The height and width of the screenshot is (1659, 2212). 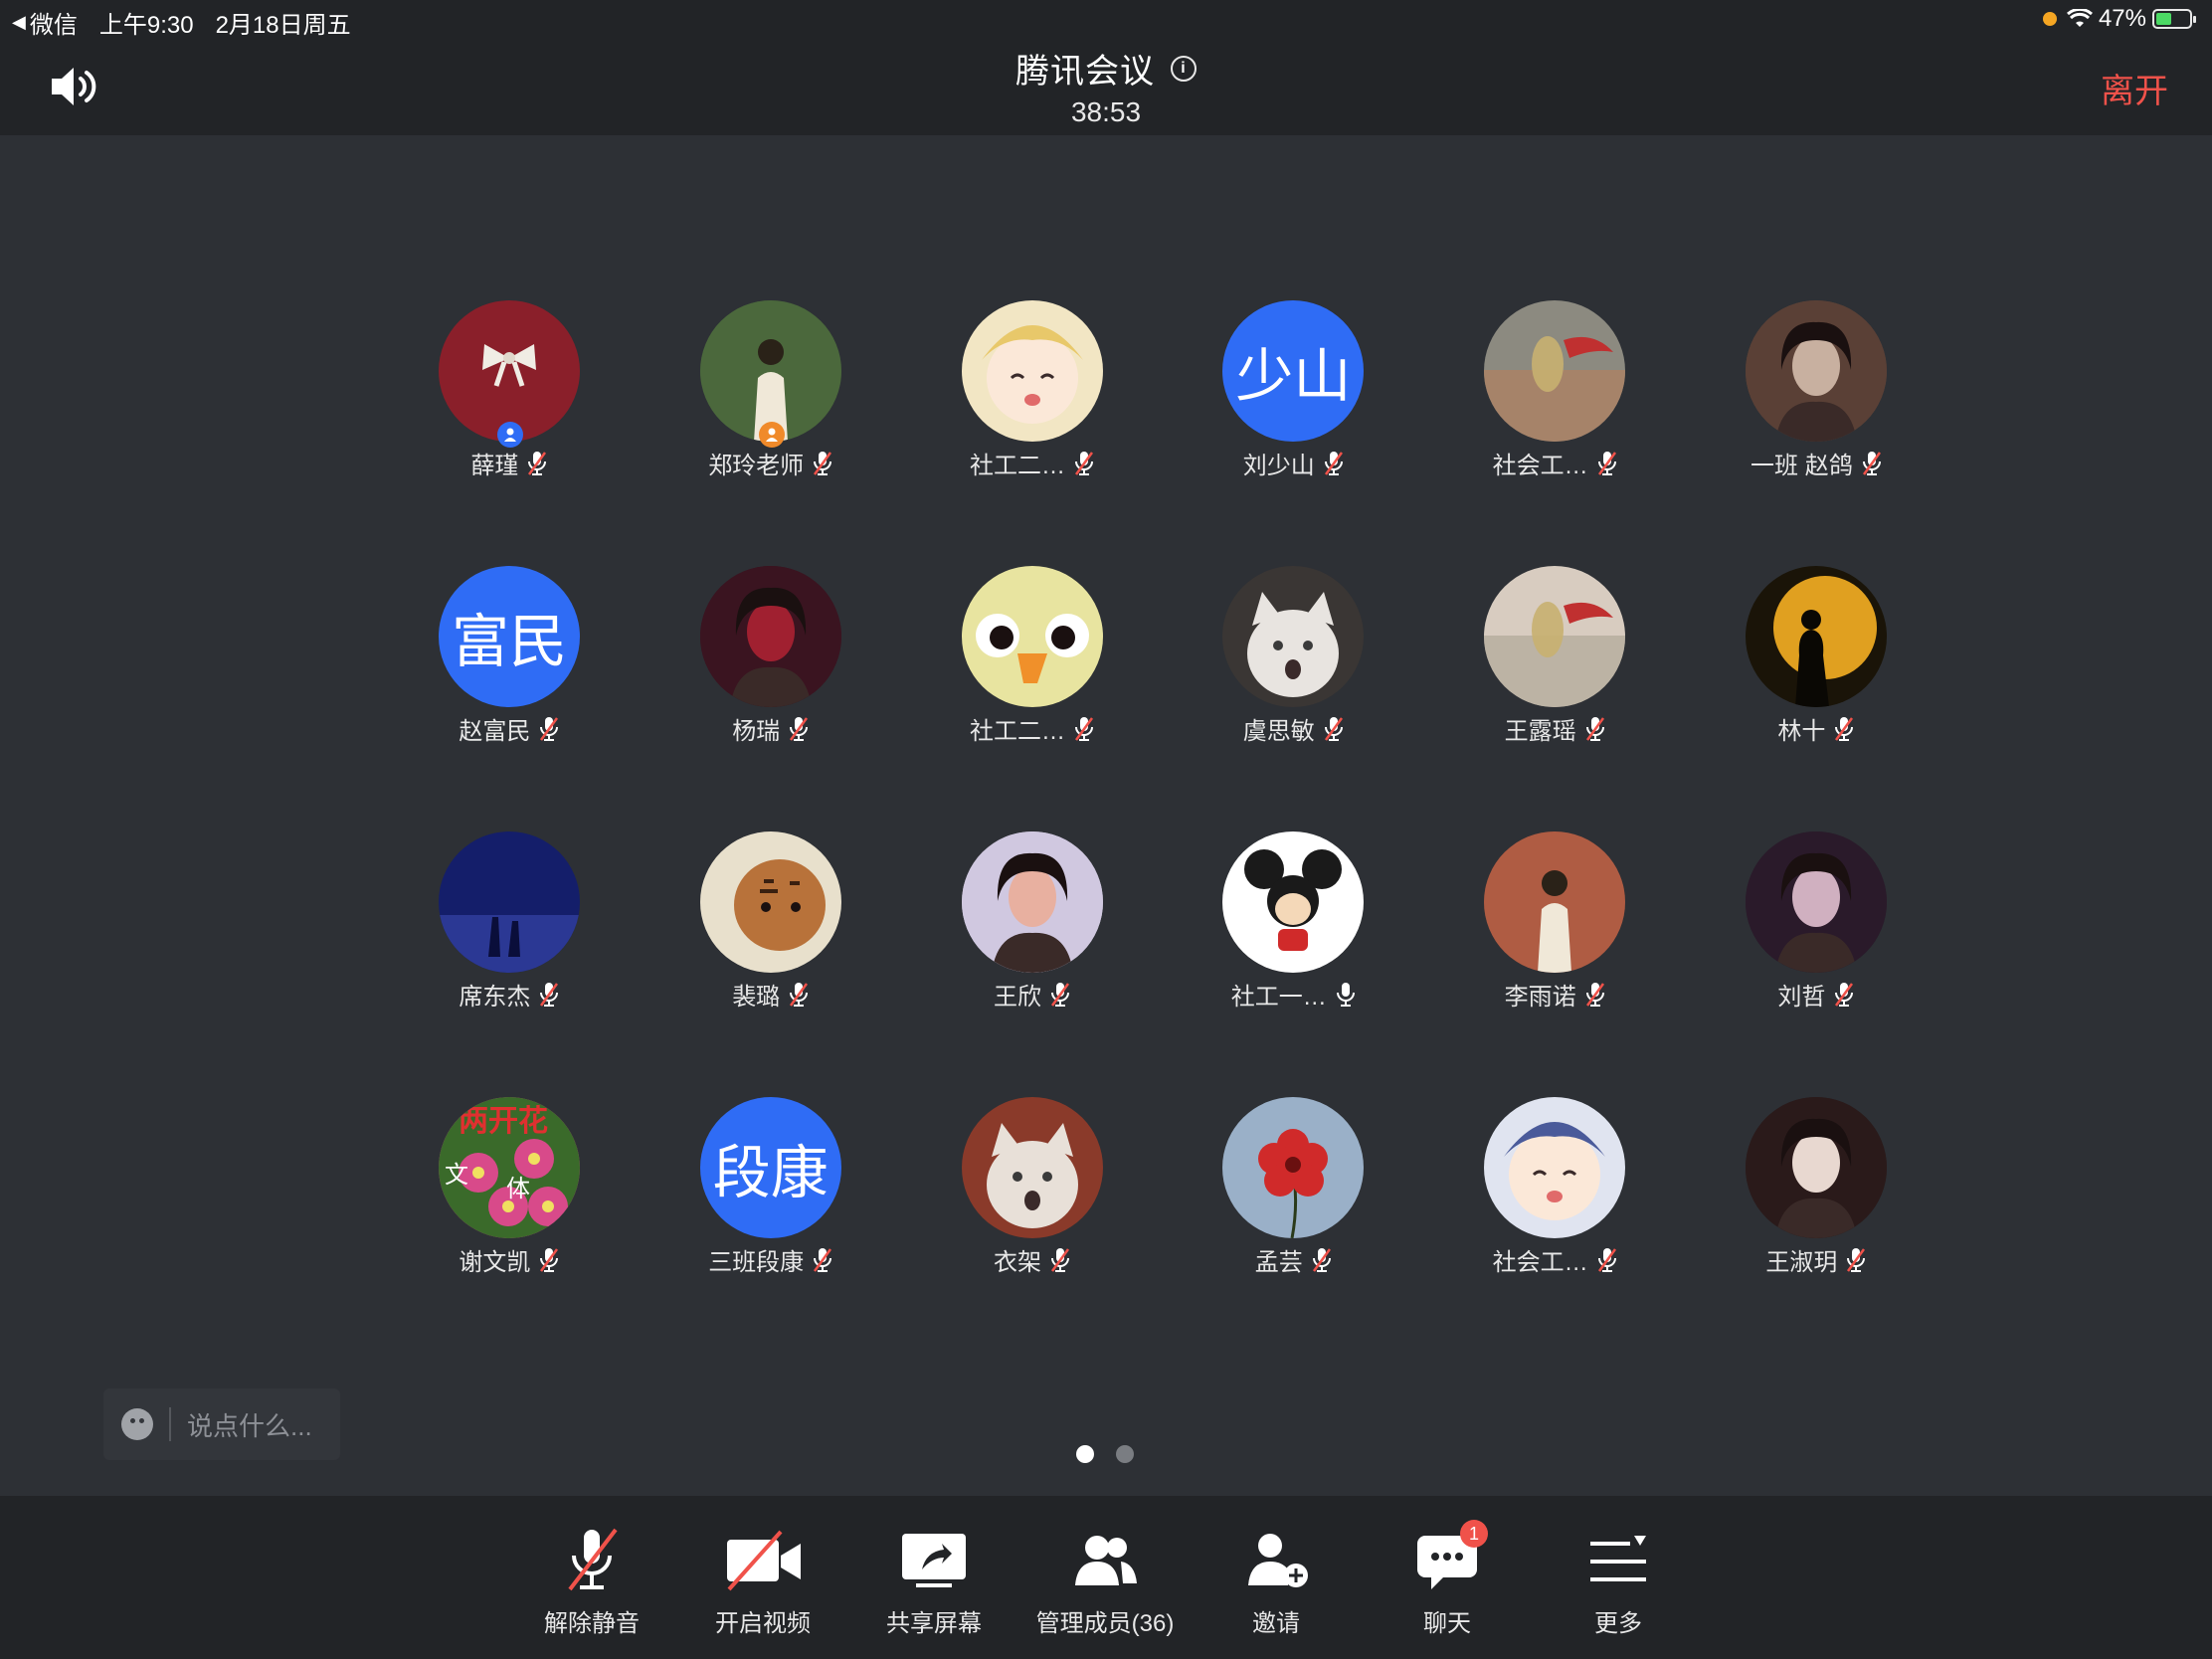 I want to click on participant-tile: 孟芸, so click(x=1293, y=1228).